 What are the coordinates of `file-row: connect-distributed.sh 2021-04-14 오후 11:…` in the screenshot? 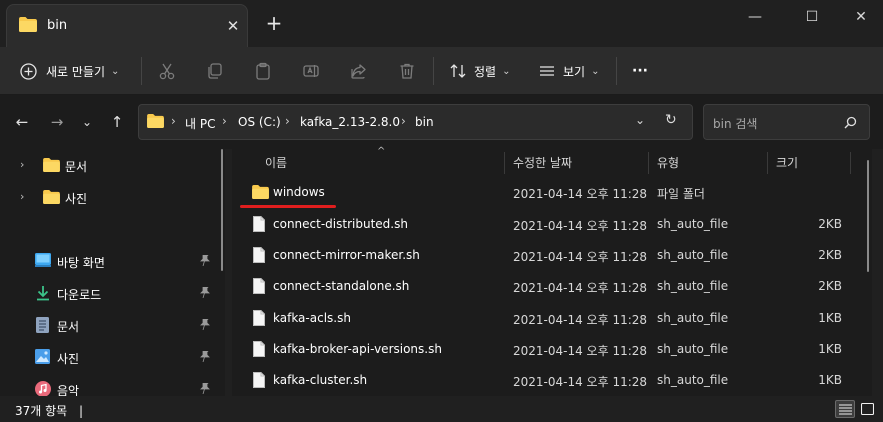 It's located at (552, 224).